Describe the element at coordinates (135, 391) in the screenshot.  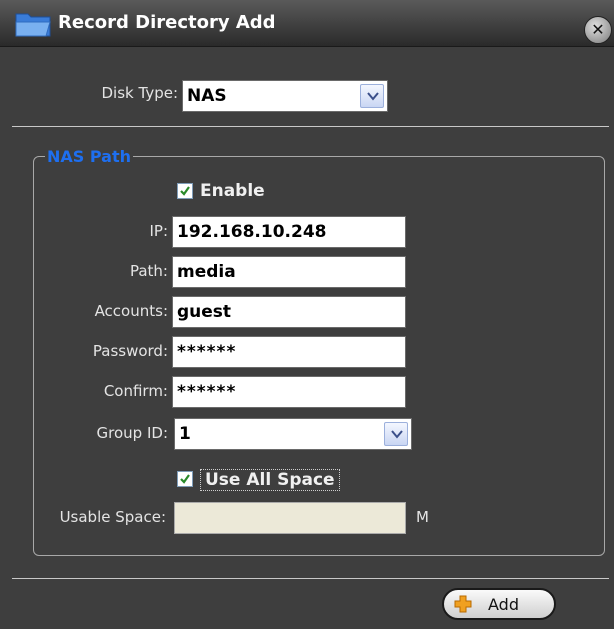
I see `confirm-label: Confirm:` at that location.